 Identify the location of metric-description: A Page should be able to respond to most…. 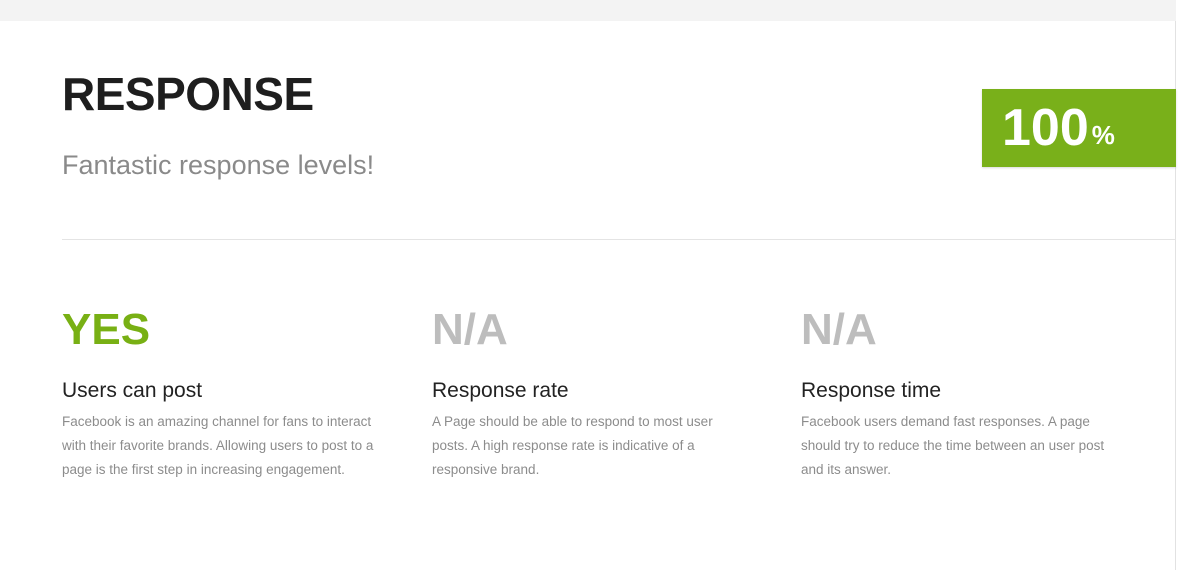
(572, 445).